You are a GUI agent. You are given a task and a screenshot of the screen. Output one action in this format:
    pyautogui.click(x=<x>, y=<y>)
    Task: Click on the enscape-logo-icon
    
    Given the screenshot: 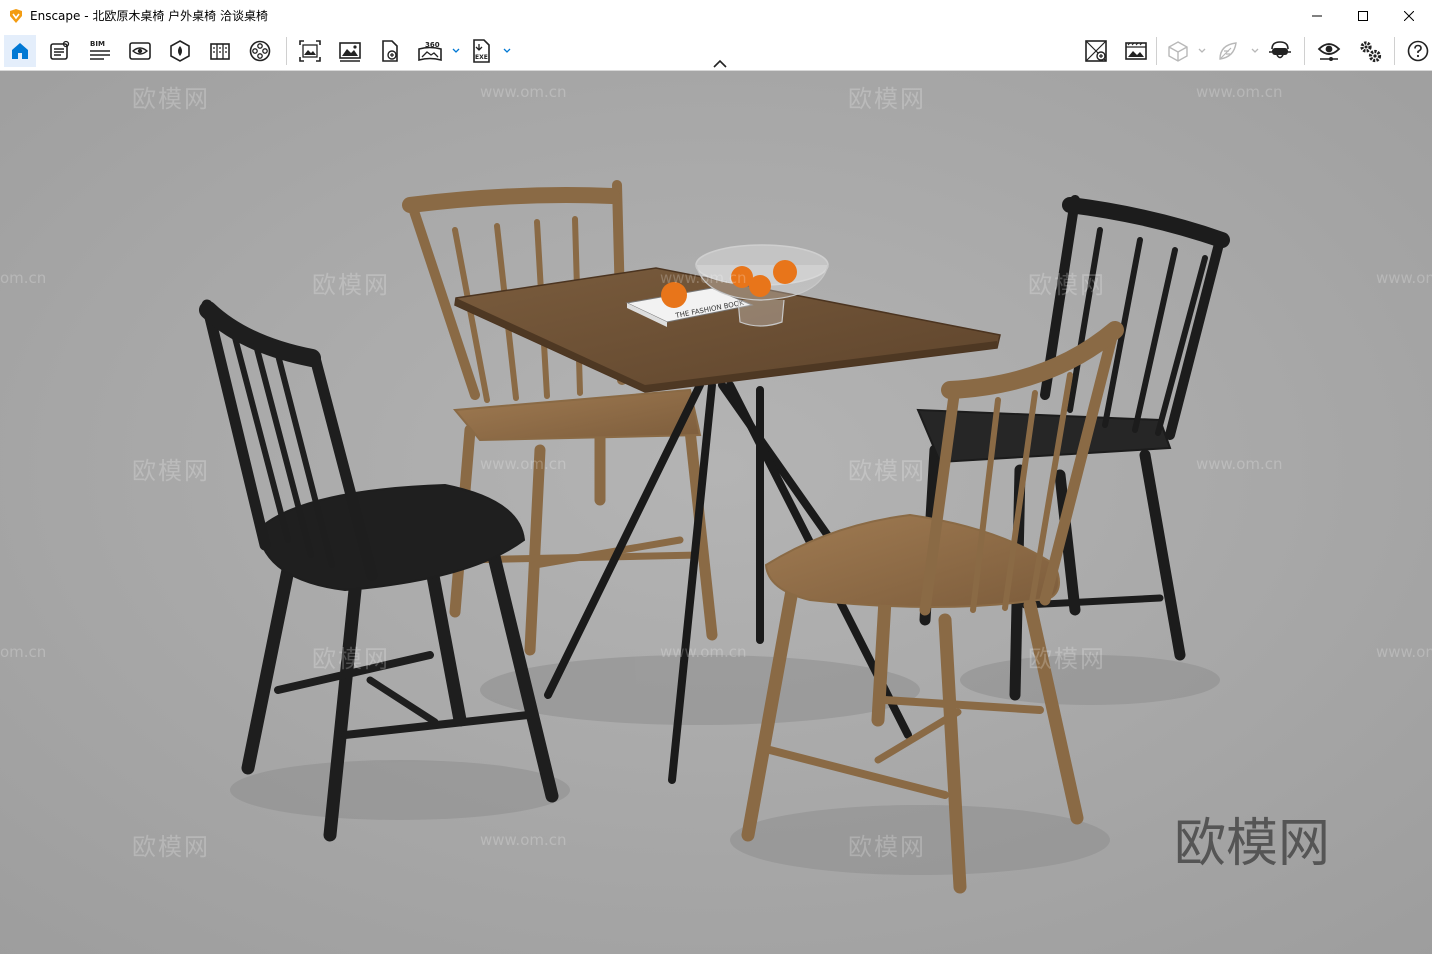 What is the action you would take?
    pyautogui.click(x=16, y=15)
    